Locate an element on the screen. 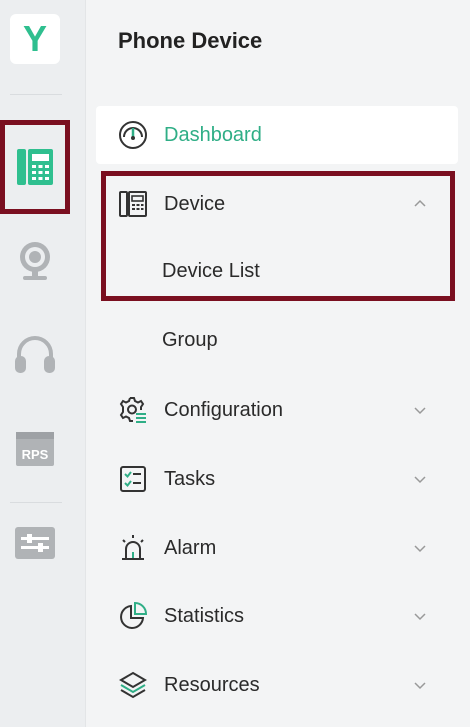 The height and width of the screenshot is (727, 470). rail-item-webcam is located at coordinates (35, 261).